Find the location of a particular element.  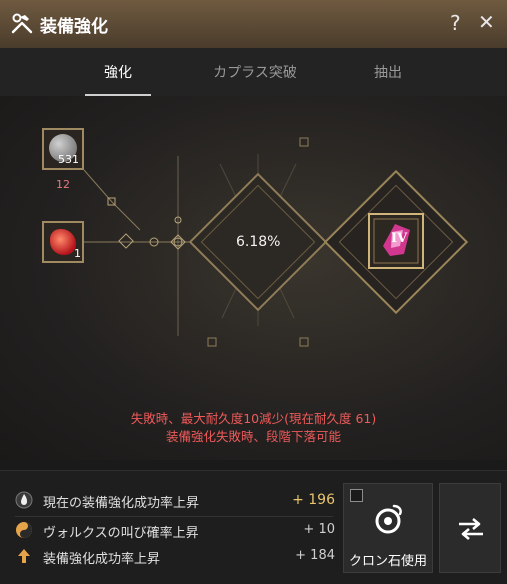

crystal-slot: 1 is located at coordinates (63, 242).